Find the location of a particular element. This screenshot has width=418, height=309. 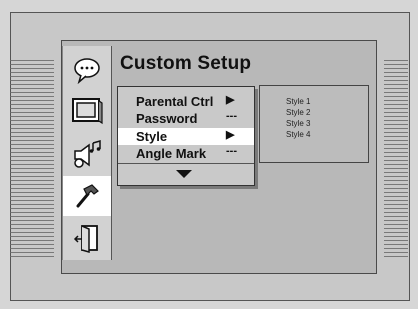

exit-door-icon is located at coordinates (85, 239).